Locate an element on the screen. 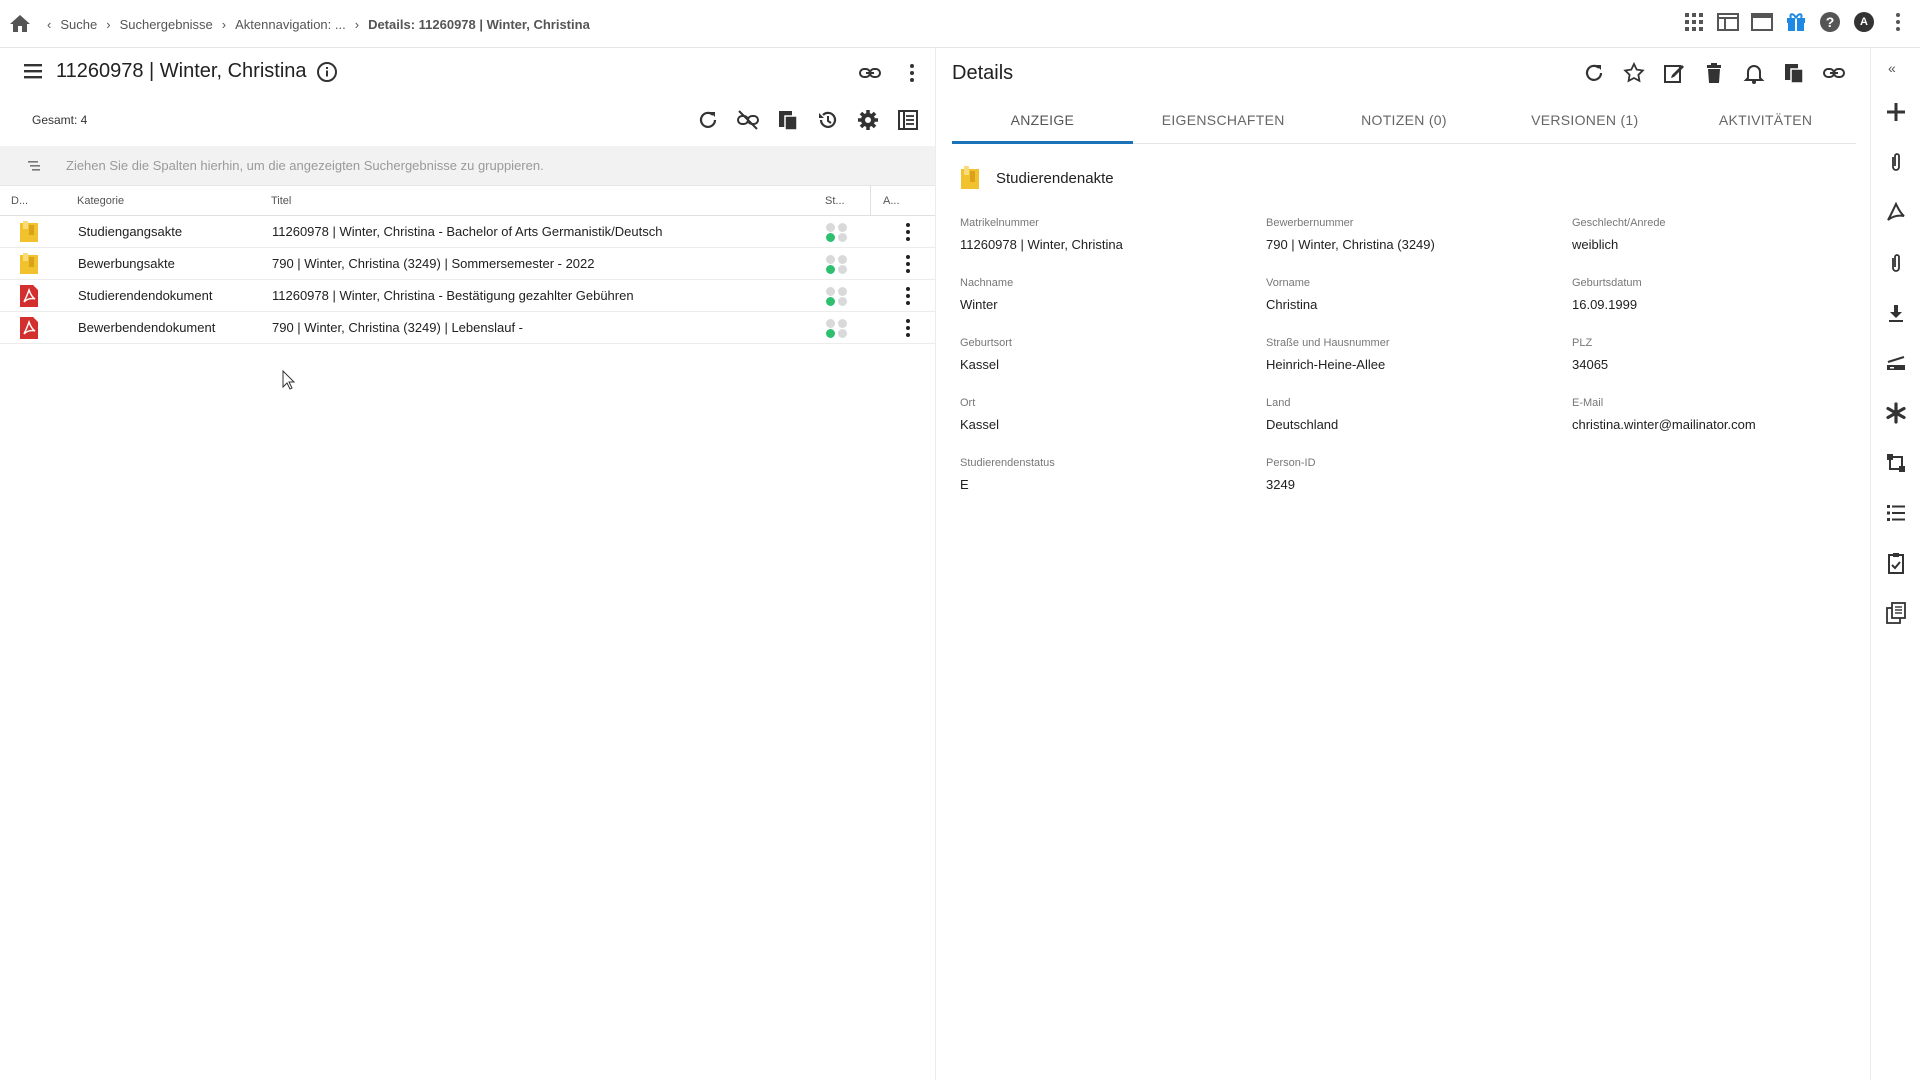  gift-icon is located at coordinates (1796, 22).